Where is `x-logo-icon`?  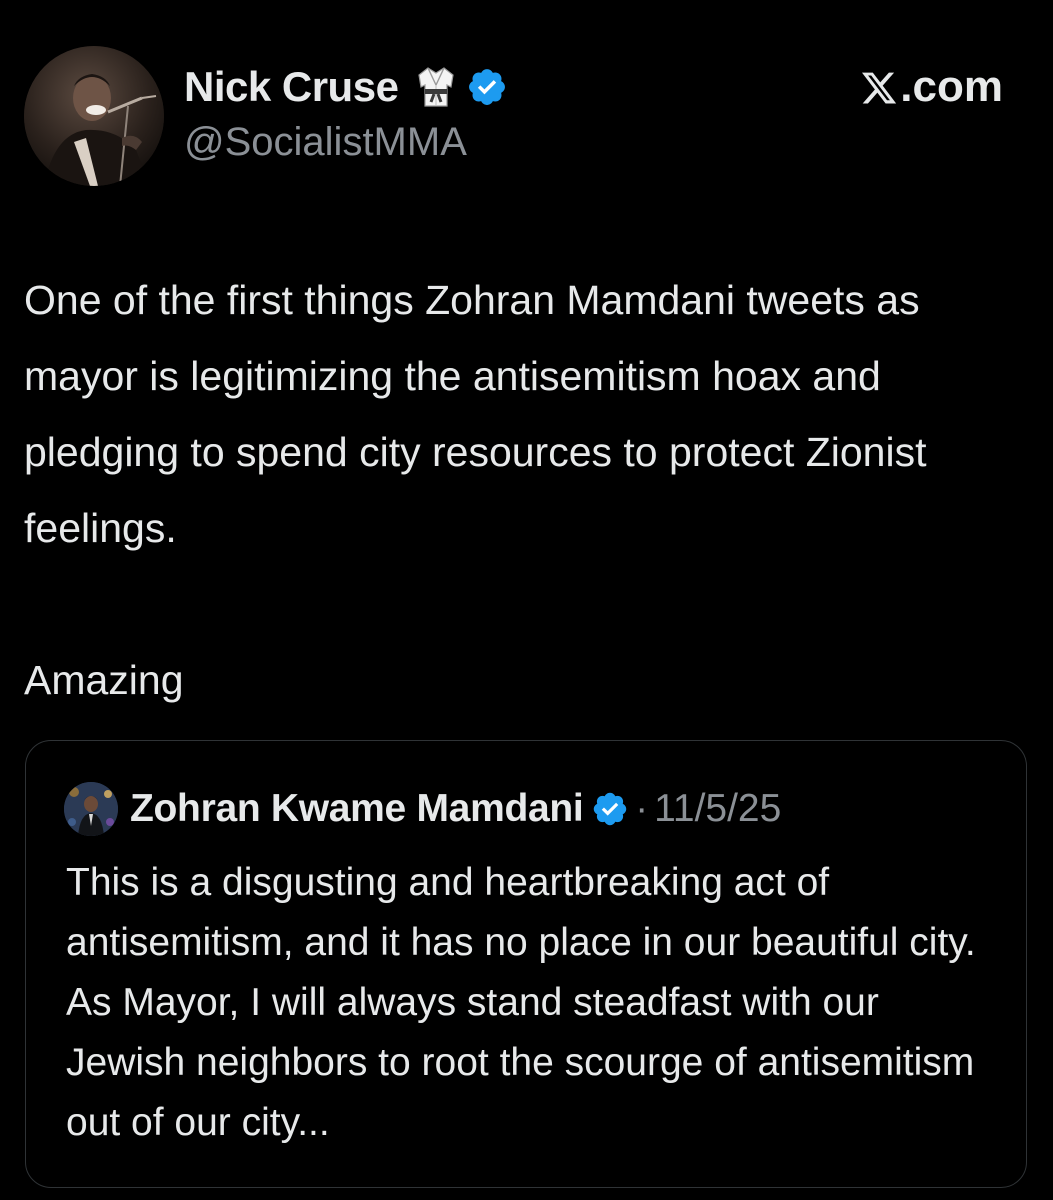 x-logo-icon is located at coordinates (879, 87).